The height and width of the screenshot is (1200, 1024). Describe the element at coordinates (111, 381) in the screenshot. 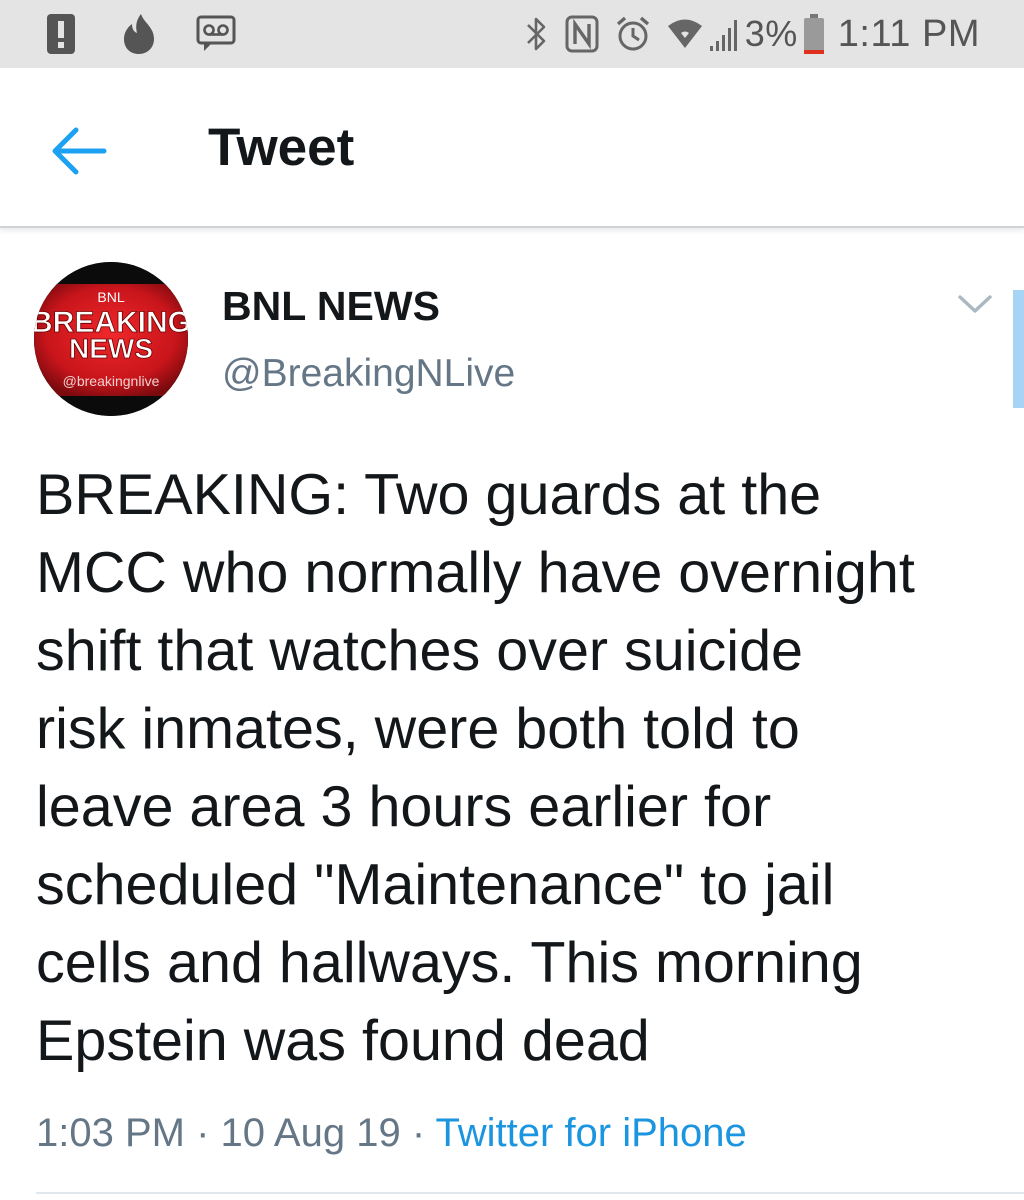

I see `avatar-handle-text: @breakingnlive` at that location.